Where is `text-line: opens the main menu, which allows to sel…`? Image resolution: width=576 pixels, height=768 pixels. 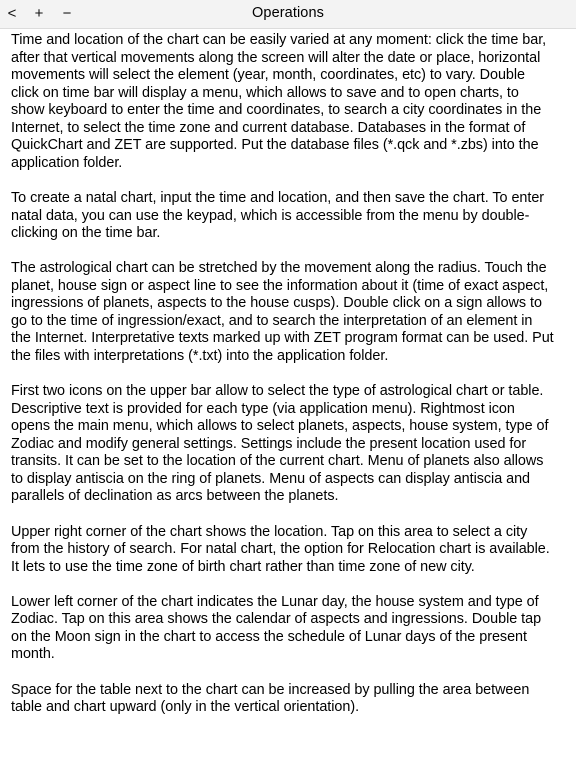 text-line: opens the main menu, which allows to sel… is located at coordinates (280, 426).